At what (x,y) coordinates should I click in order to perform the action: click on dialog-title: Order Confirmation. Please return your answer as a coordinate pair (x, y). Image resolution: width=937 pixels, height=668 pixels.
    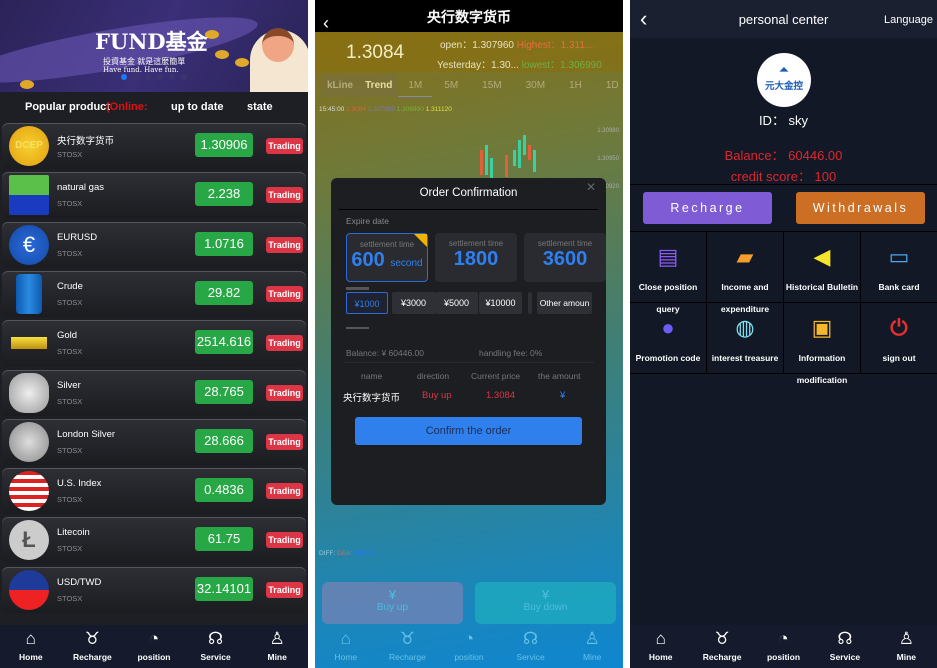
    Looking at the image, I should click on (468, 193).